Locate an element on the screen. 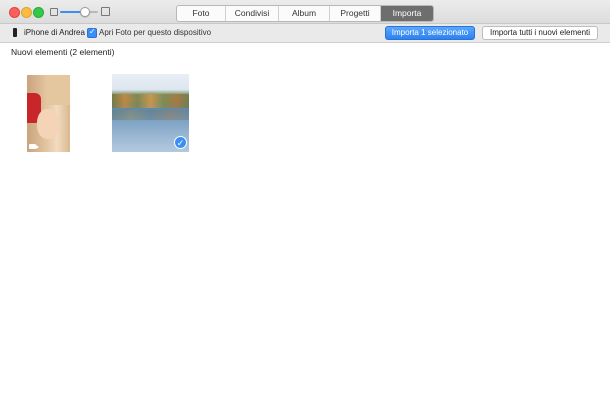 The height and width of the screenshot is (405, 610). tab-condivisi: Condivisi is located at coordinates (251, 13).